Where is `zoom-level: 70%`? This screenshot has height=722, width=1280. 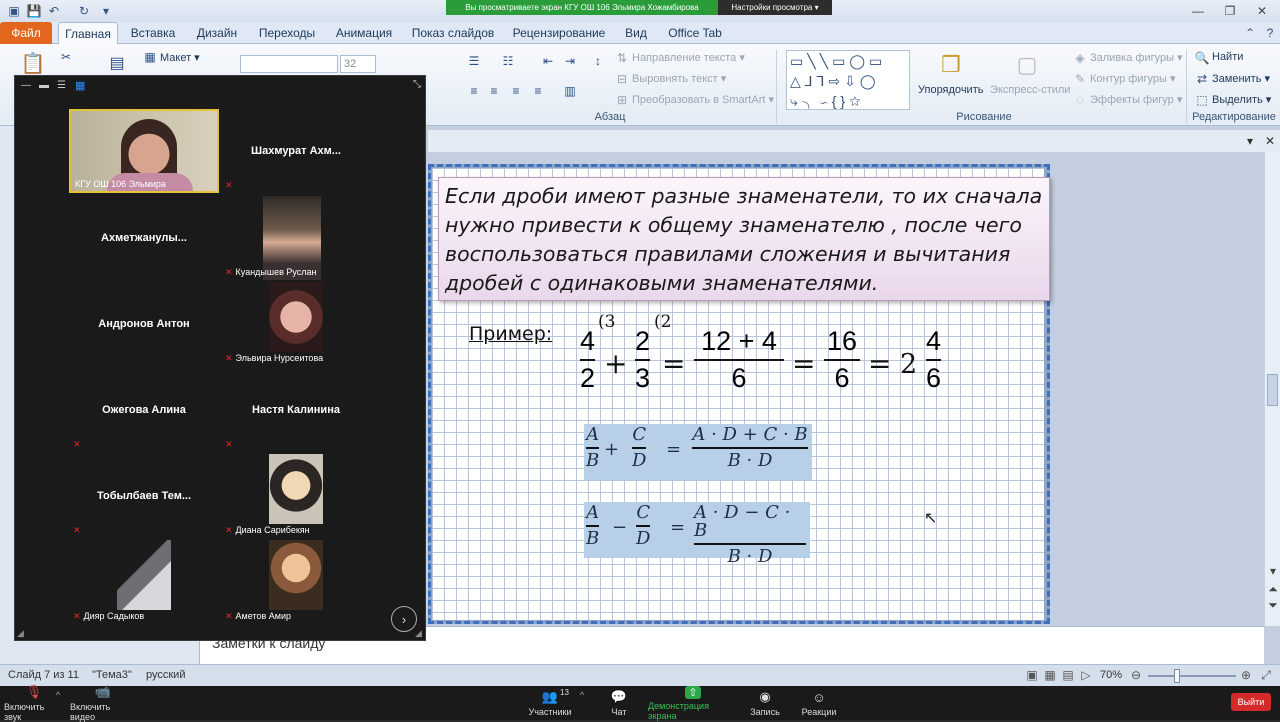 zoom-level: 70% is located at coordinates (1111, 675).